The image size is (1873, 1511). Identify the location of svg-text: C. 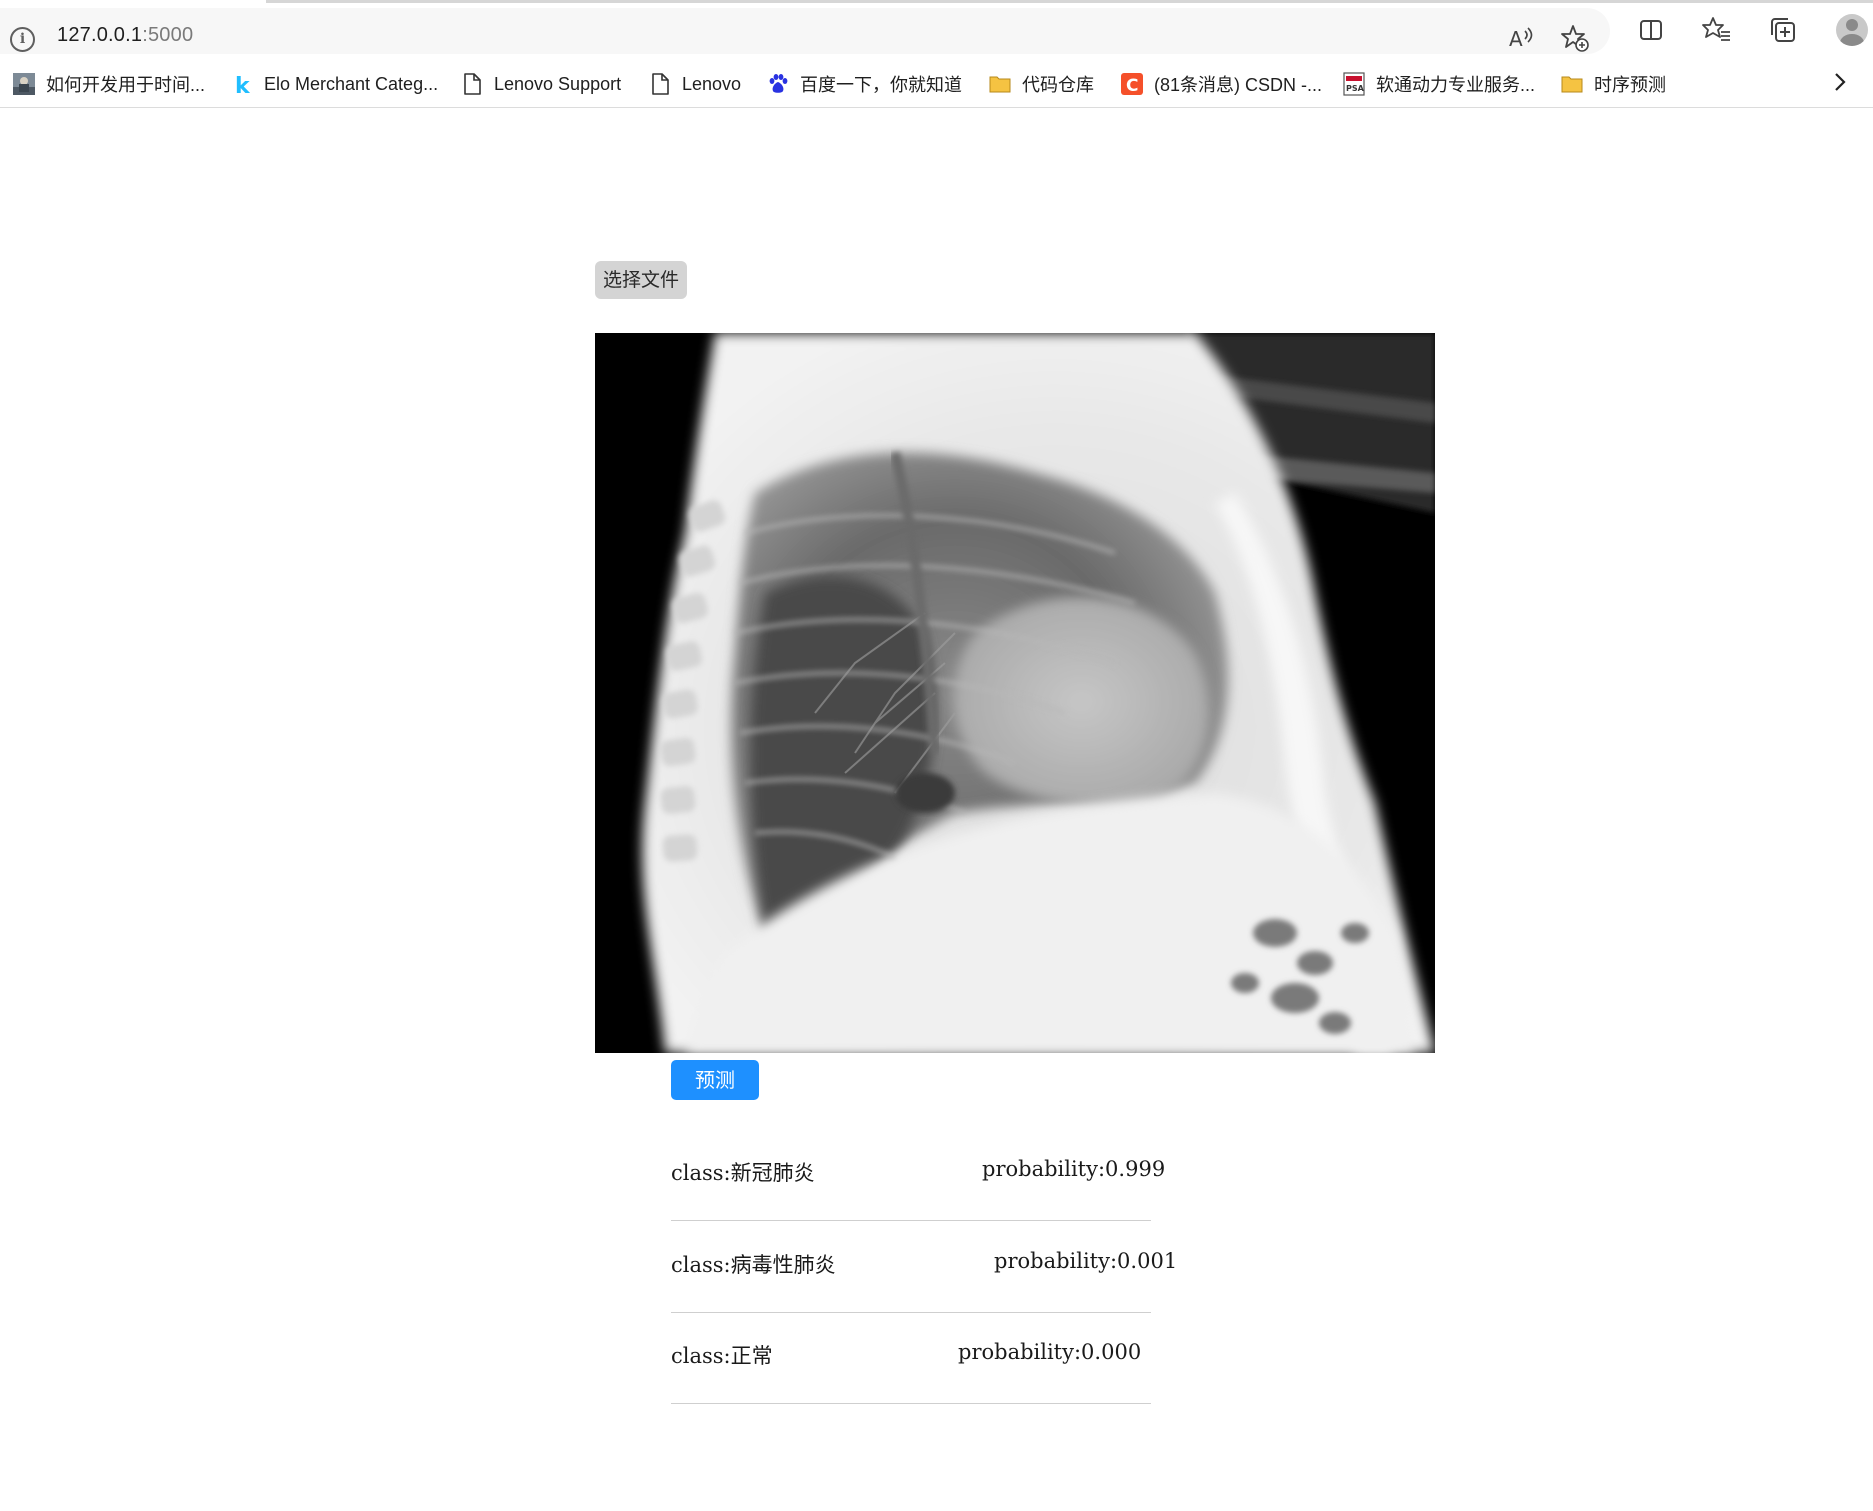
(1132, 86).